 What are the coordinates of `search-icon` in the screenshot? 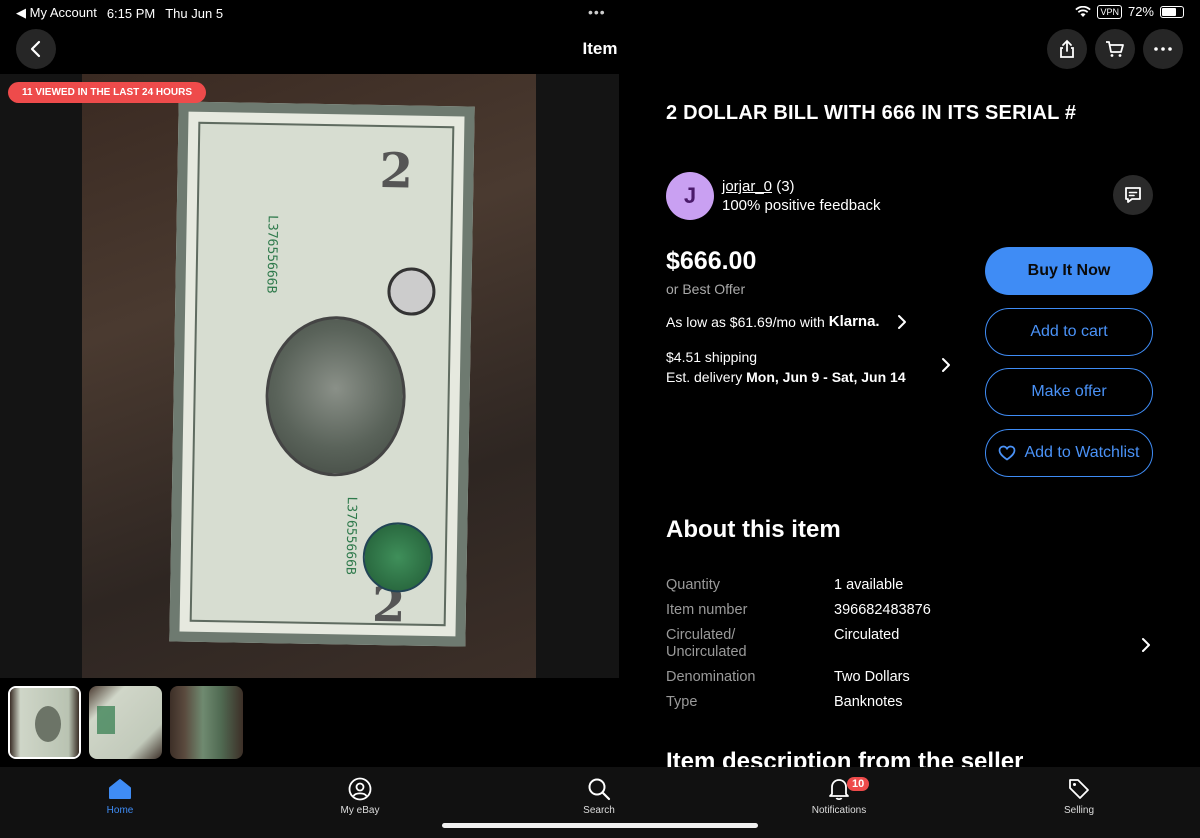 It's located at (599, 789).